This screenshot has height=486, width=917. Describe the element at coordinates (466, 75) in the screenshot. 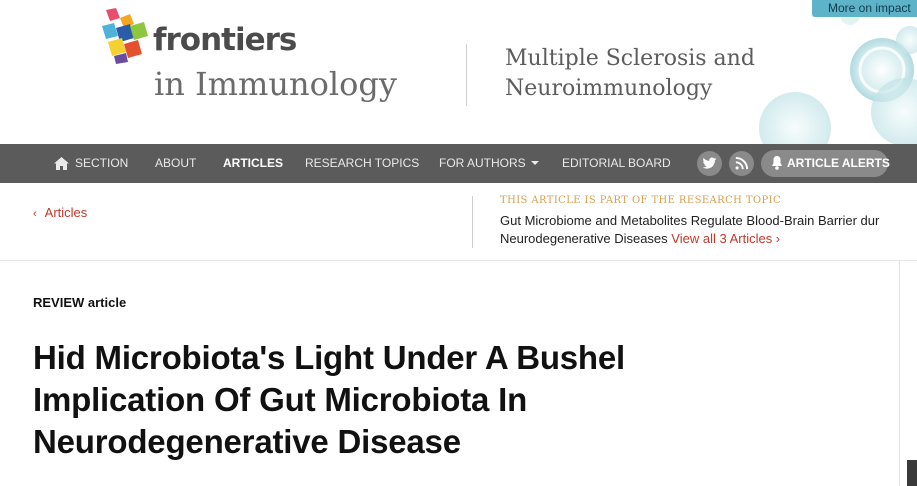

I see `header-divider` at that location.